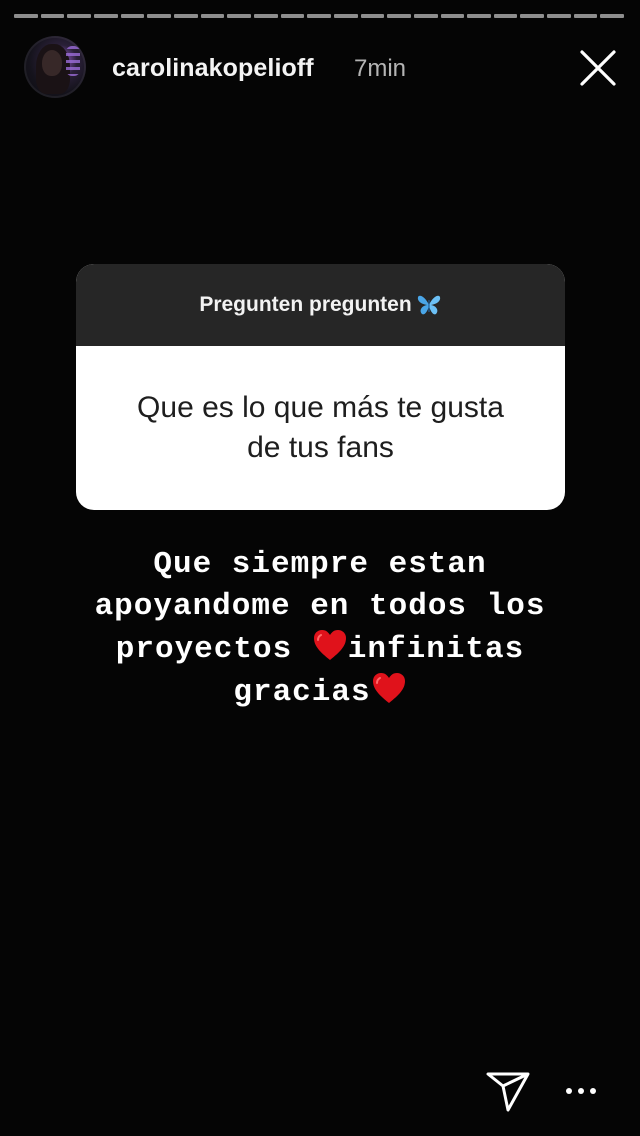 The width and height of the screenshot is (640, 1136). Describe the element at coordinates (429, 305) in the screenshot. I see `butterfly-icon` at that location.